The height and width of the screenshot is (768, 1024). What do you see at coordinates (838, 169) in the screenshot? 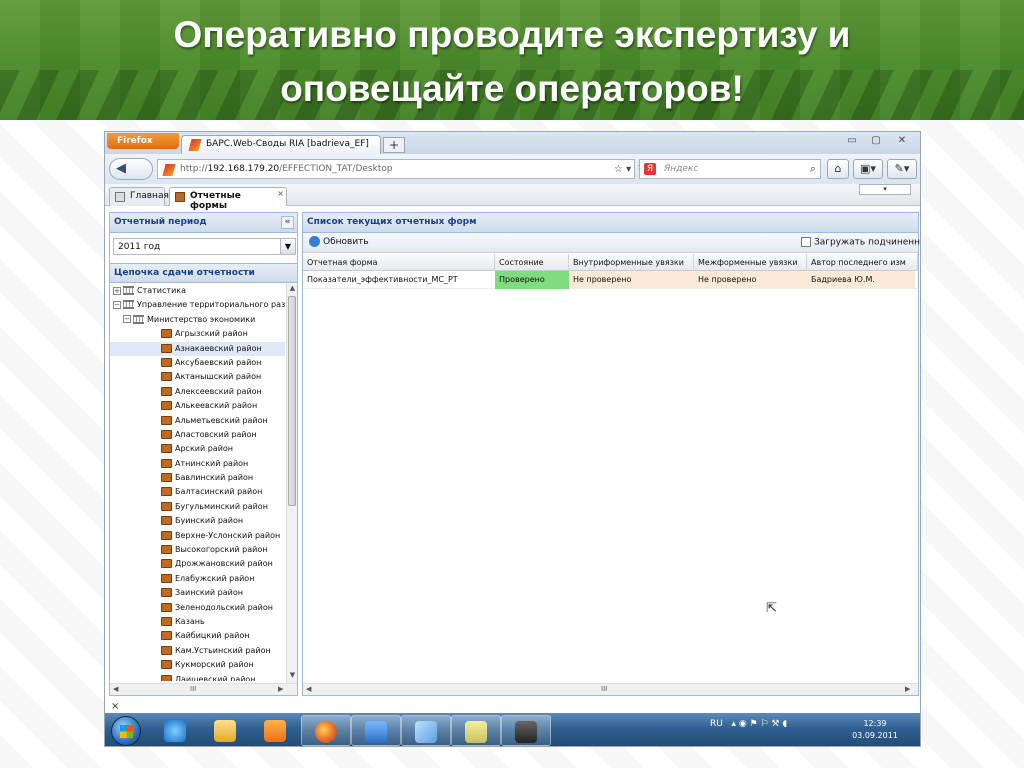
I see `home-icon: ⌂` at bounding box center [838, 169].